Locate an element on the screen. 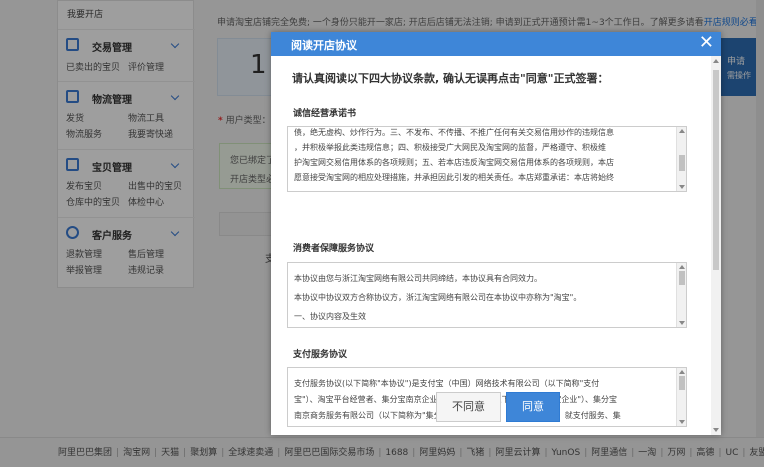 The width and height of the screenshot is (764, 467). modal-intro: 请认真阅读以下四大协议条款, 确认无误再点击"同意"正式签署： is located at coordinates (450, 78).